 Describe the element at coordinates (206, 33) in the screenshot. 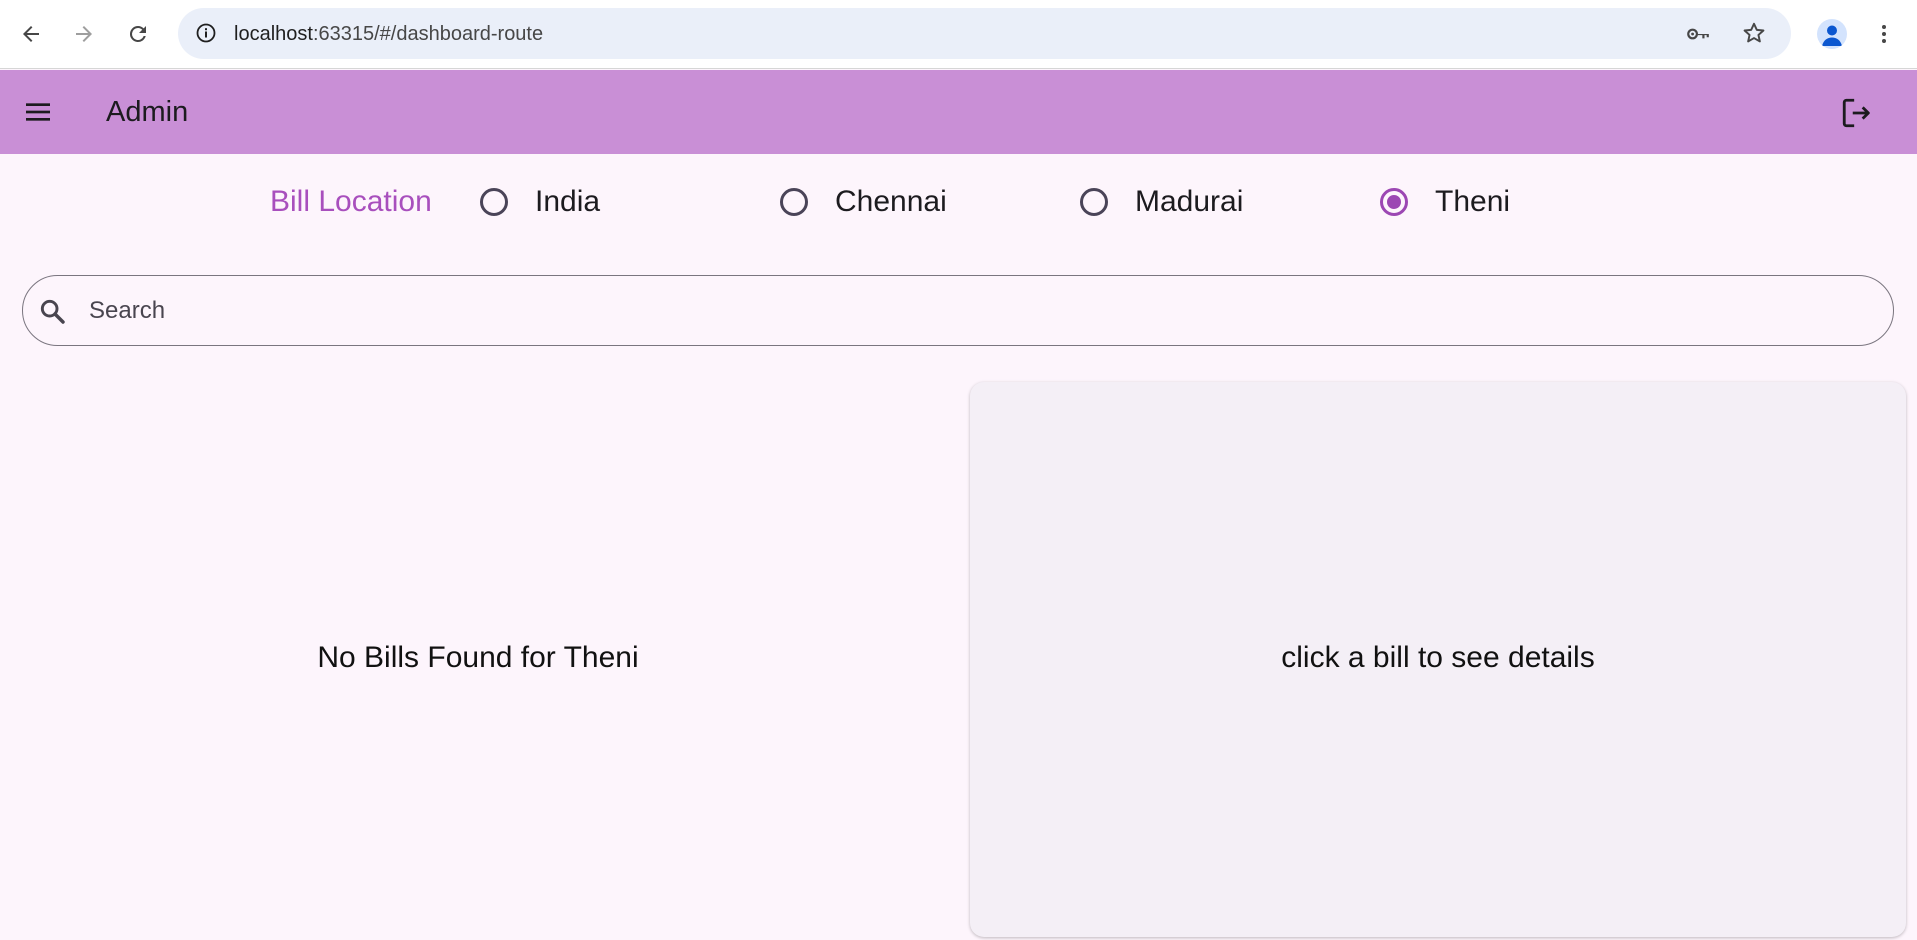

I see `site-info-icon` at that location.